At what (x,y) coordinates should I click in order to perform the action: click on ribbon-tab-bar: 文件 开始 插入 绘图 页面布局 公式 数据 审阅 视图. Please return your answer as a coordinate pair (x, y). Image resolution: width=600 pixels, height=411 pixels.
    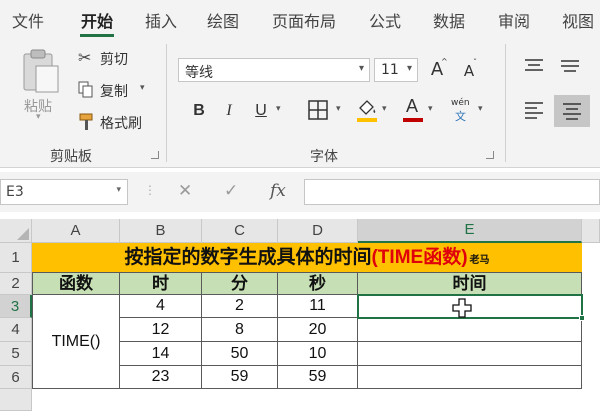
    Looking at the image, I should click on (300, 19).